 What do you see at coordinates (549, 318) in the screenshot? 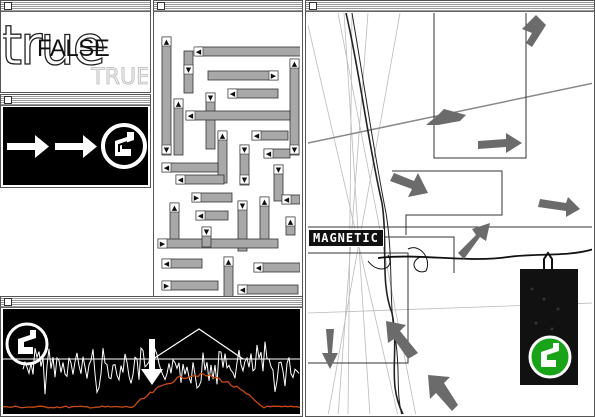
I see `green-device` at bounding box center [549, 318].